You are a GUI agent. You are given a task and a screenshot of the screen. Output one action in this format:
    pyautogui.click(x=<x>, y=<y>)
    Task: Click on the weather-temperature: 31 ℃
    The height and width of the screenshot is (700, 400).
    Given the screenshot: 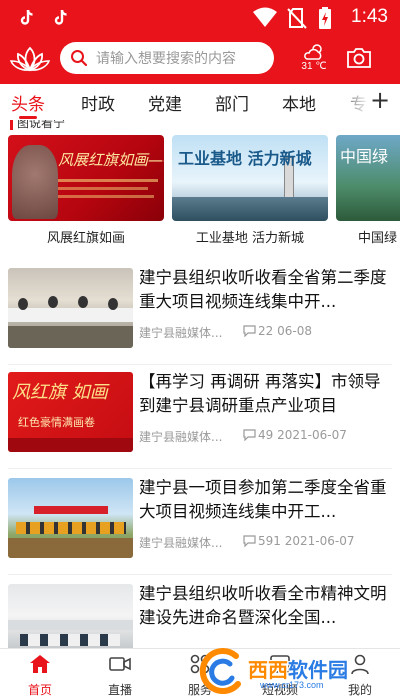 What is the action you would take?
    pyautogui.click(x=314, y=66)
    